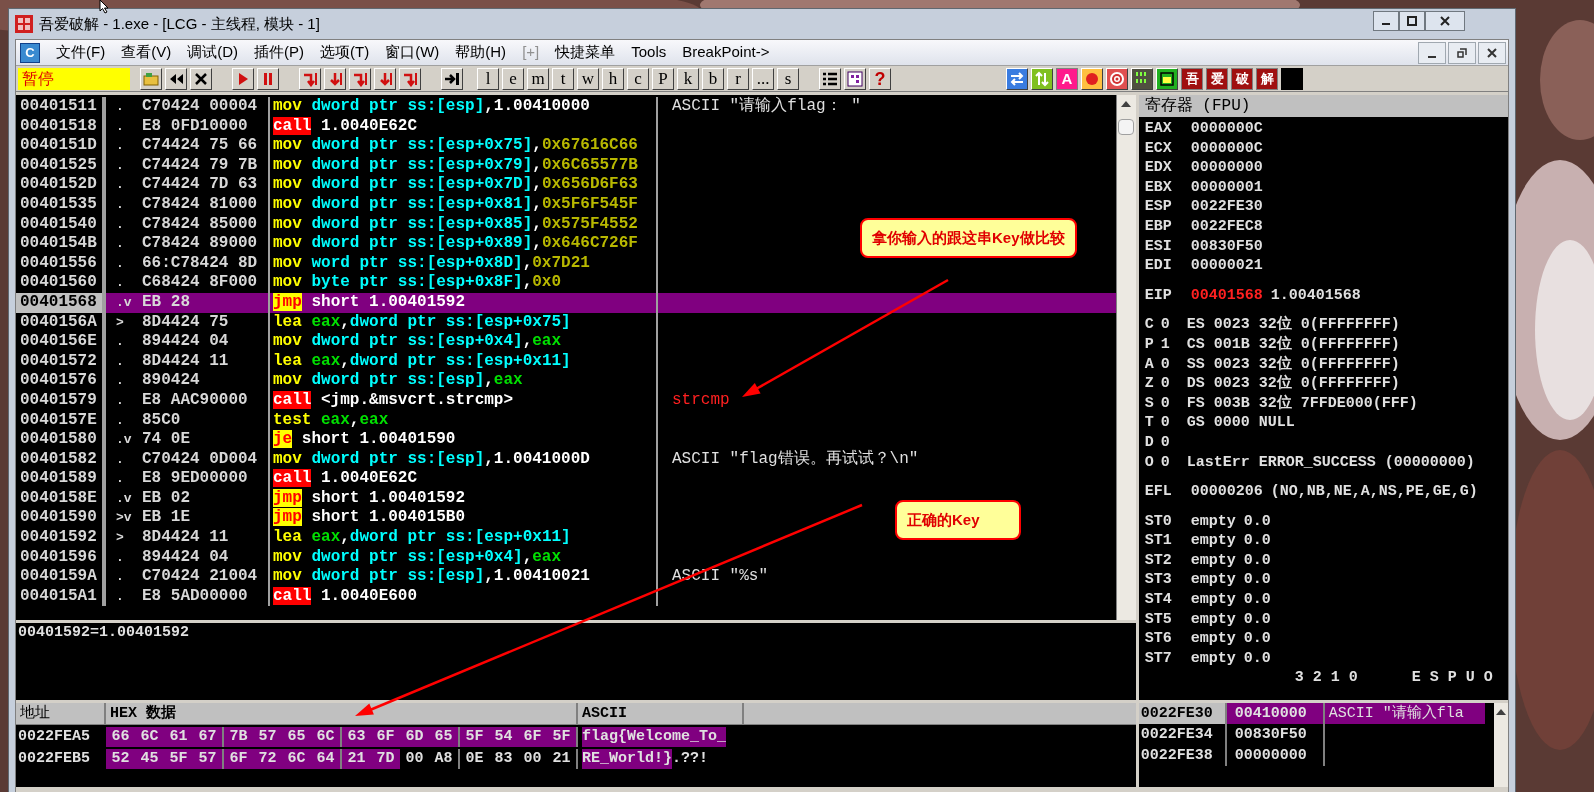  What do you see at coordinates (1226, 148) in the screenshot?
I see `register-value: 0000000C` at bounding box center [1226, 148].